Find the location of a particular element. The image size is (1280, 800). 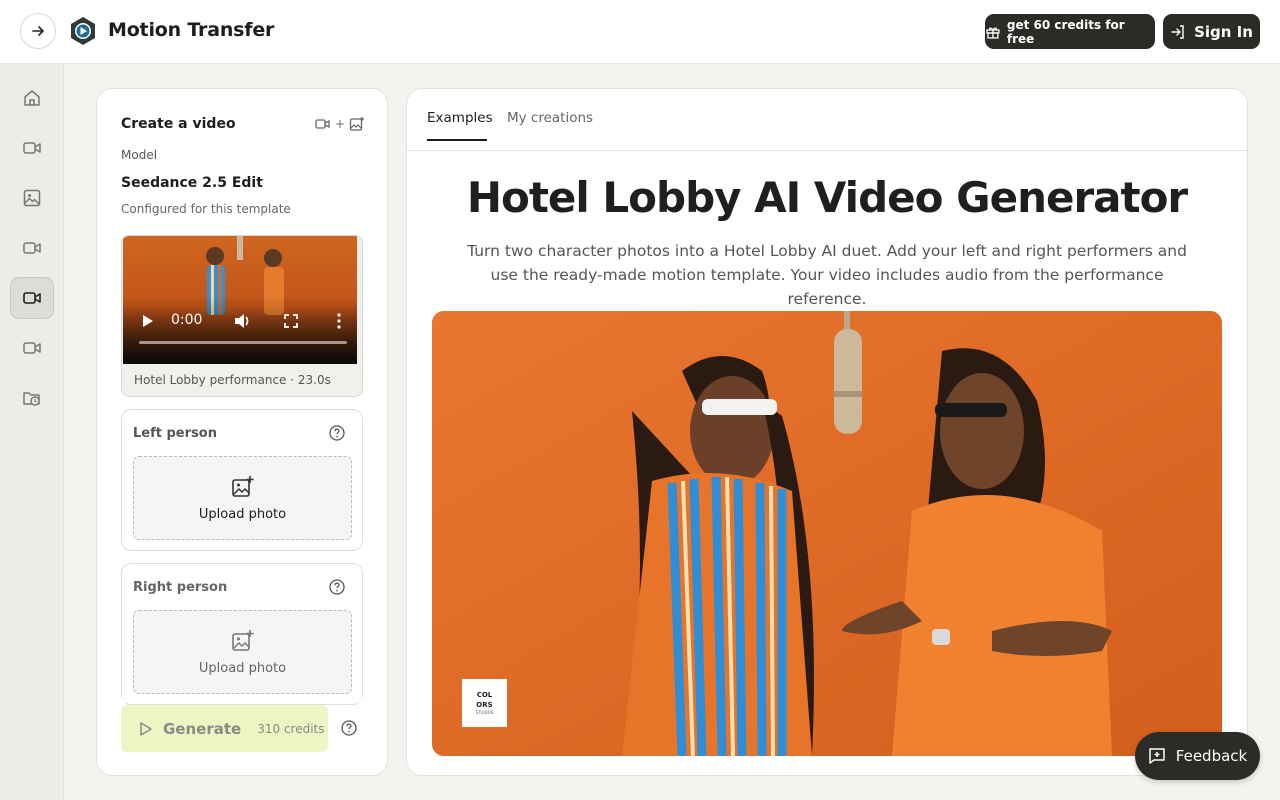

sidebar-item-history is located at coordinates (32, 398).